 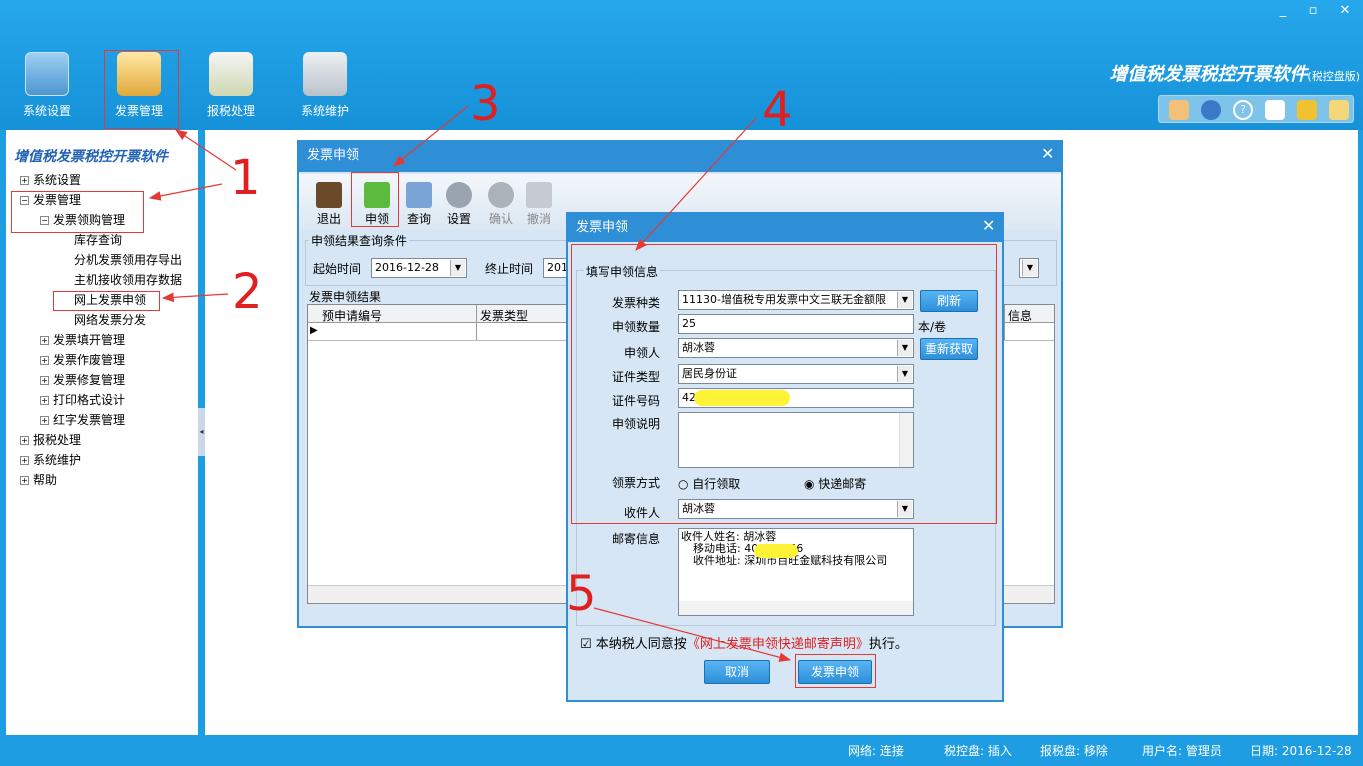 What do you see at coordinates (1283, 11) in the screenshot?
I see `minimize-button: _` at bounding box center [1283, 11].